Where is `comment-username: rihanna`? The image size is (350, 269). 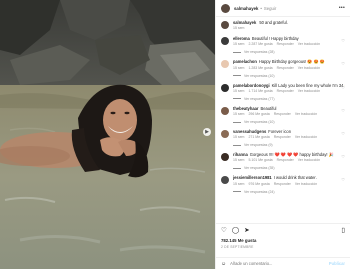 comment-username: rihanna is located at coordinates (240, 154).